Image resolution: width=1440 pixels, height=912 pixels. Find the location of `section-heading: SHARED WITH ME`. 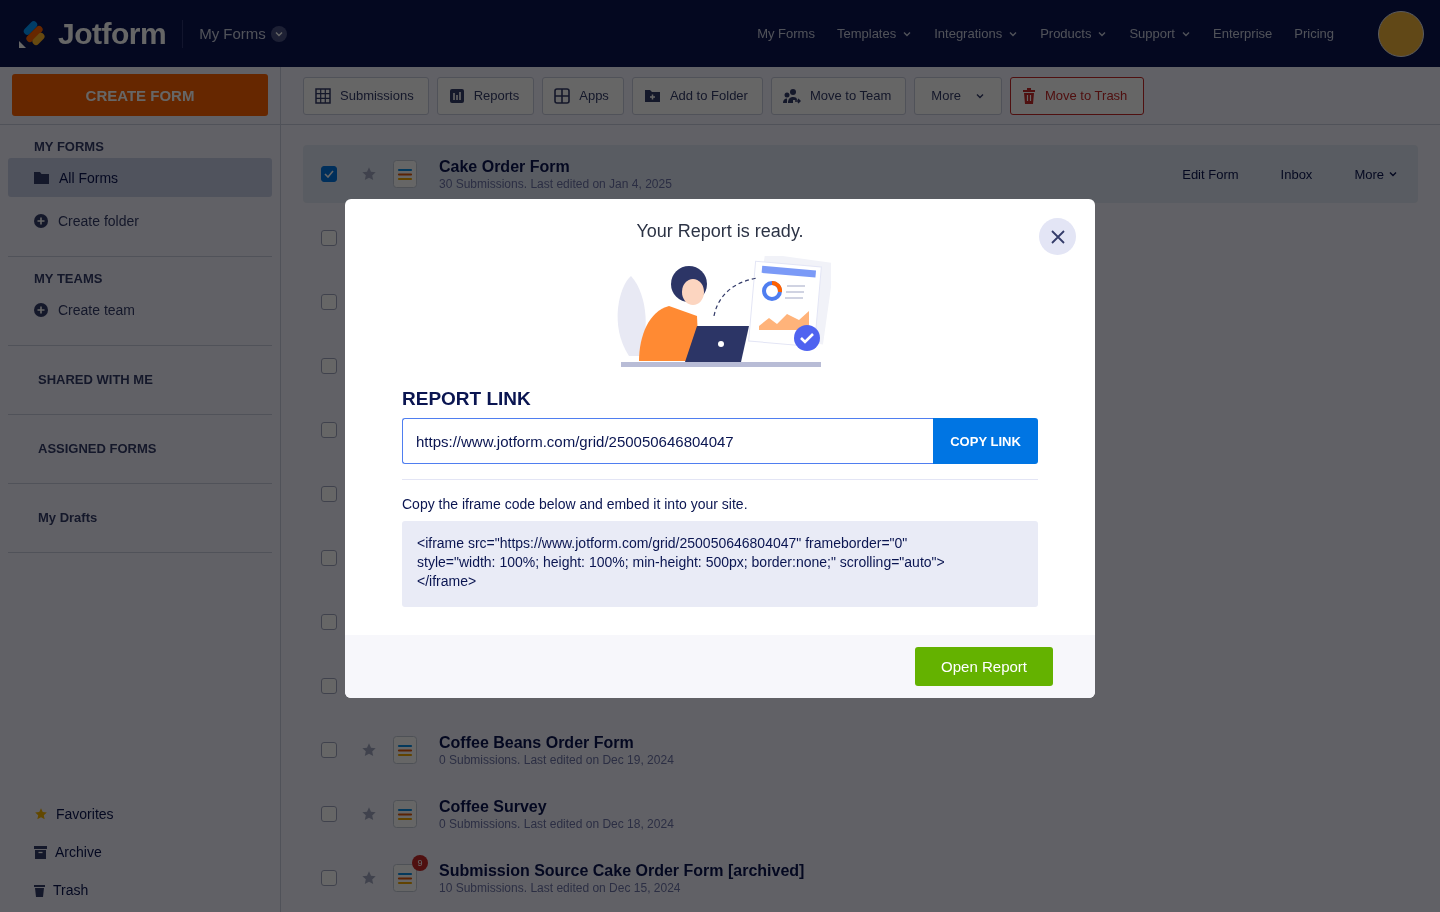

section-heading: SHARED WITH ME is located at coordinates (140, 379).